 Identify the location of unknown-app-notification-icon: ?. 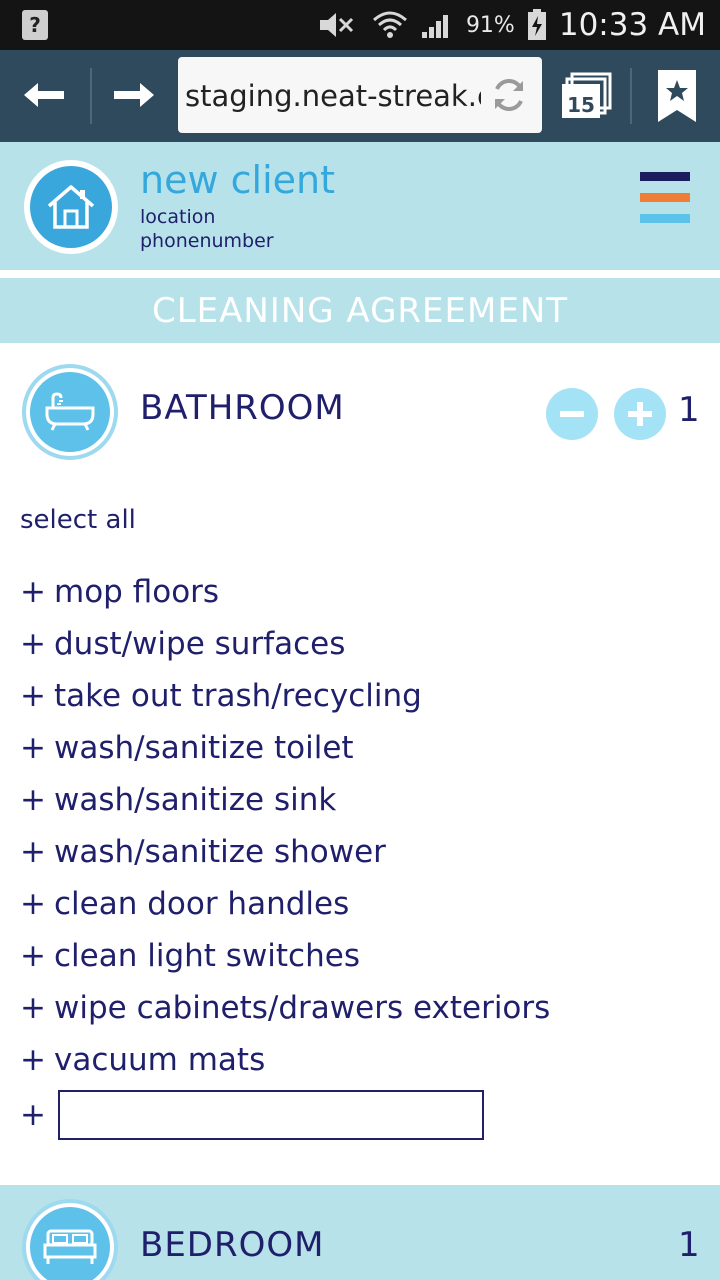
(35, 25).